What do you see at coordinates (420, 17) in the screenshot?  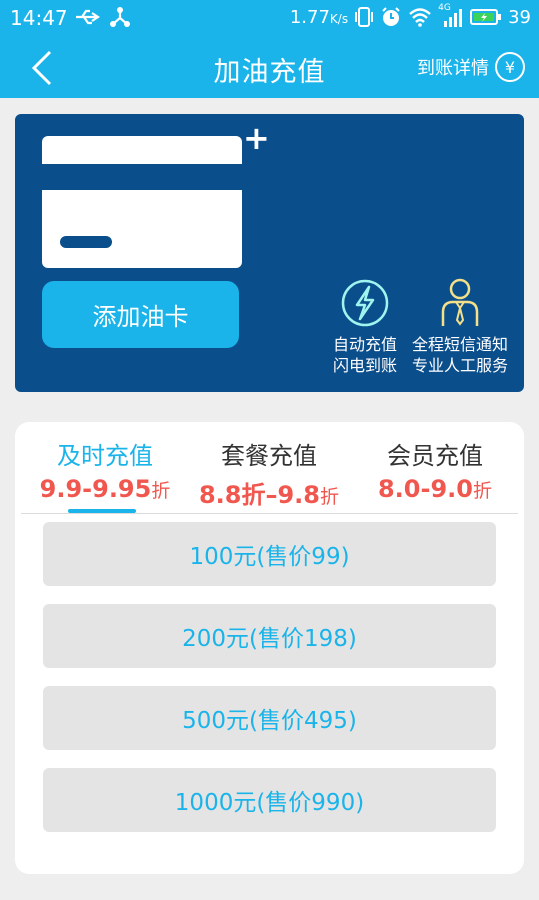 I see `wifi-icon` at bounding box center [420, 17].